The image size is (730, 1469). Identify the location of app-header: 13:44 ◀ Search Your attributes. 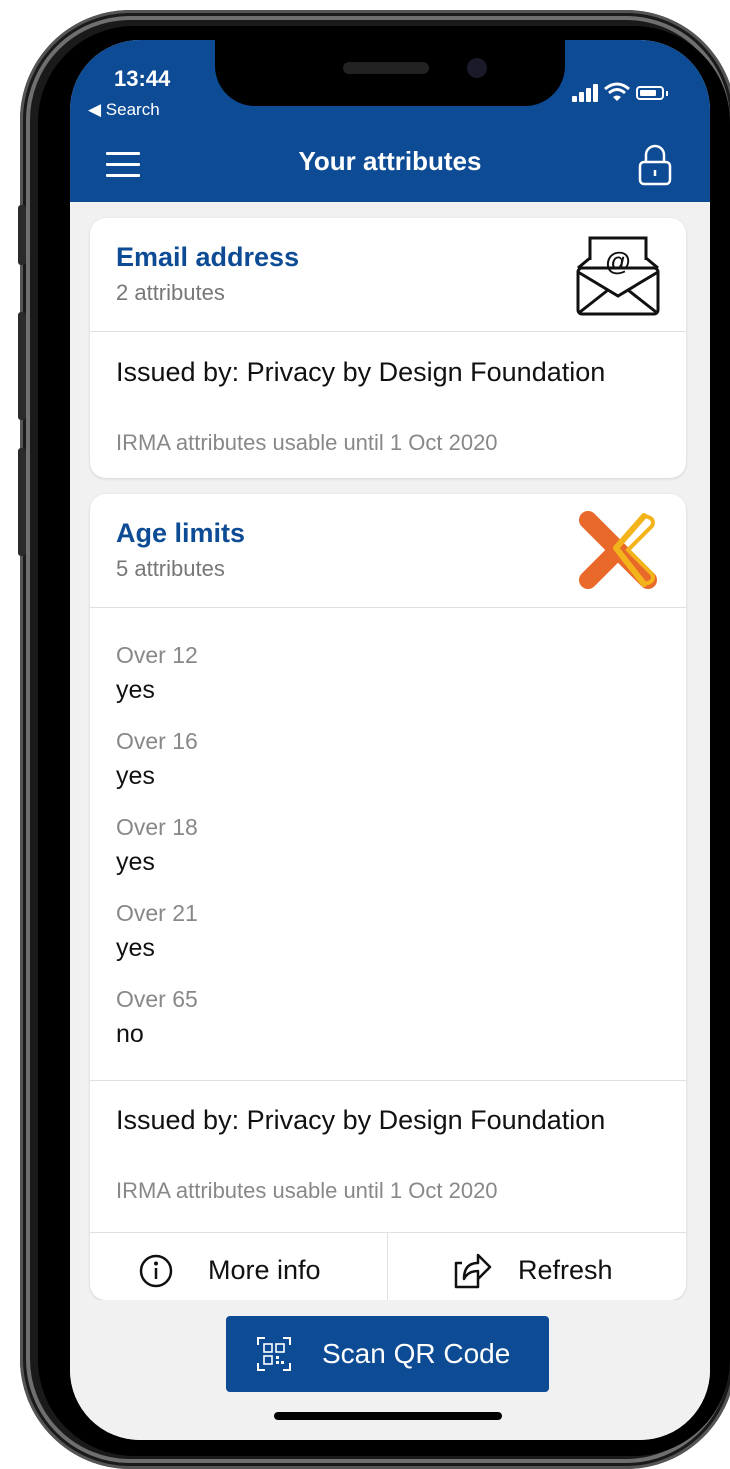
(390, 121).